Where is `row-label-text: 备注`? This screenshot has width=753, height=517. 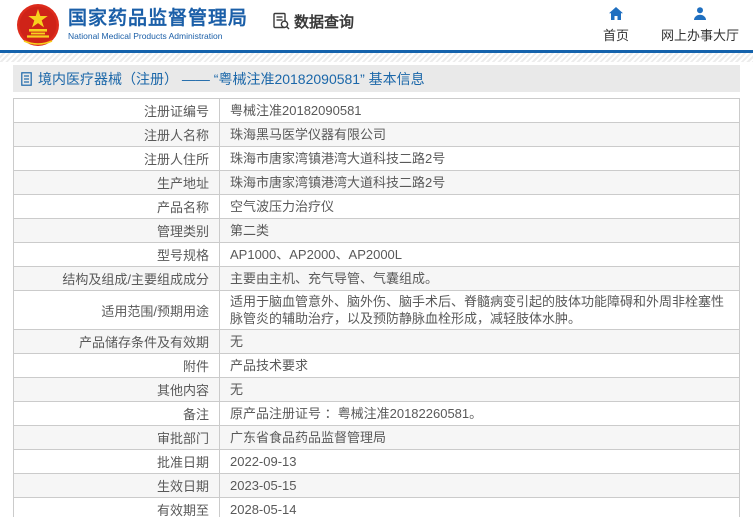 row-label-text: 备注 is located at coordinates (195, 414).